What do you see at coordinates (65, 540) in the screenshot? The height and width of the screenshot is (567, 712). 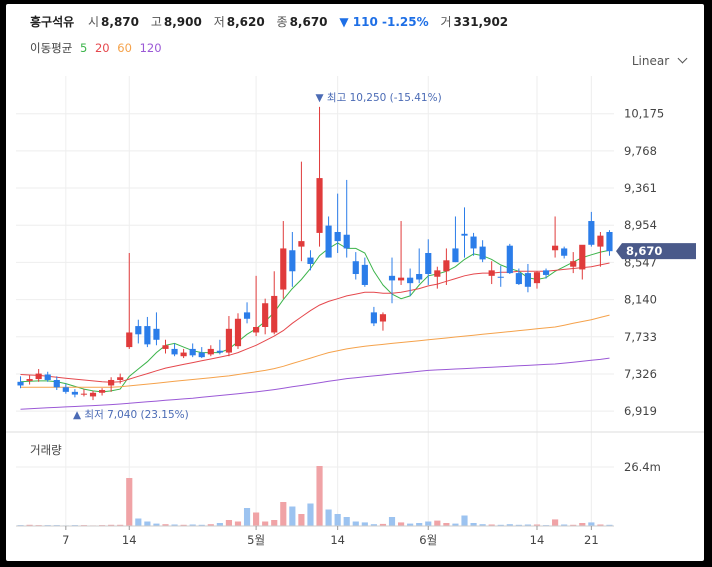 I see `x-tick-label: 7` at bounding box center [65, 540].